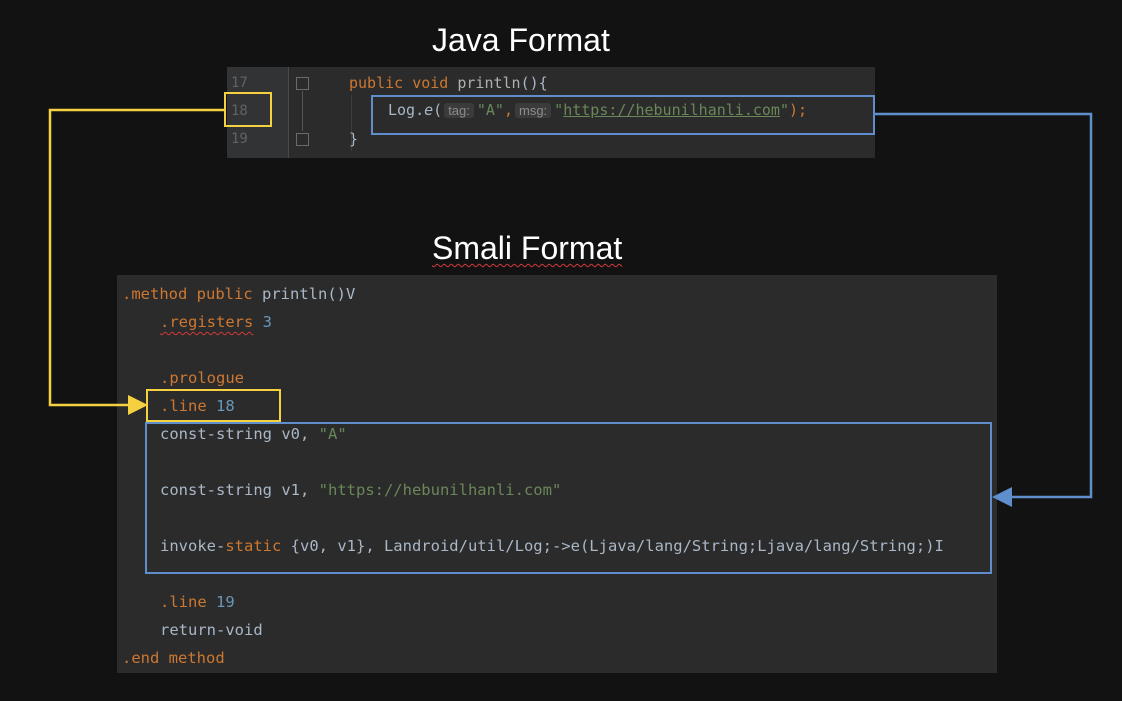 Image resolution: width=1122 pixels, height=701 pixels. Describe the element at coordinates (138, 405) in the screenshot. I see `yellow-arrowhead-icon` at that location.